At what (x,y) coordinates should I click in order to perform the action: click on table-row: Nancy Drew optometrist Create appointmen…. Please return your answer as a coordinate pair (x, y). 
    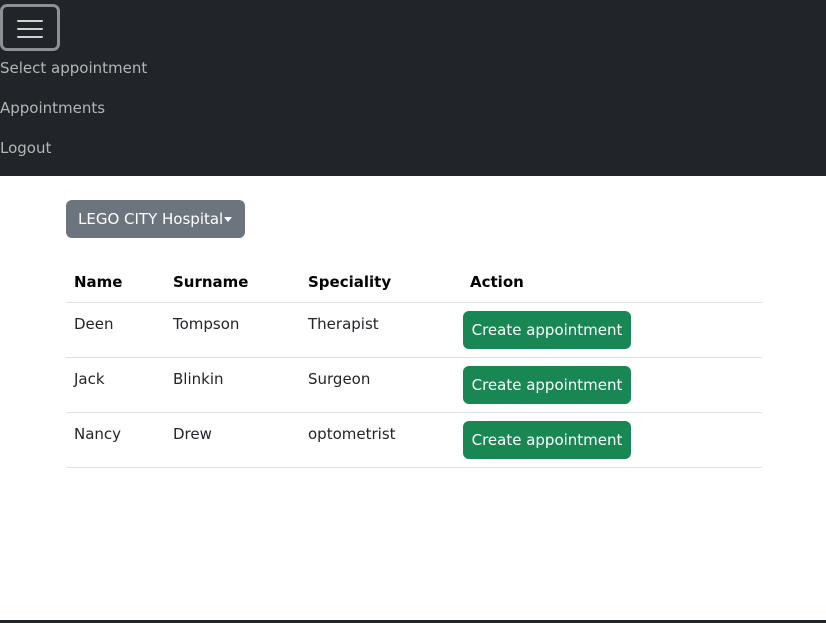
    Looking at the image, I should click on (414, 440).